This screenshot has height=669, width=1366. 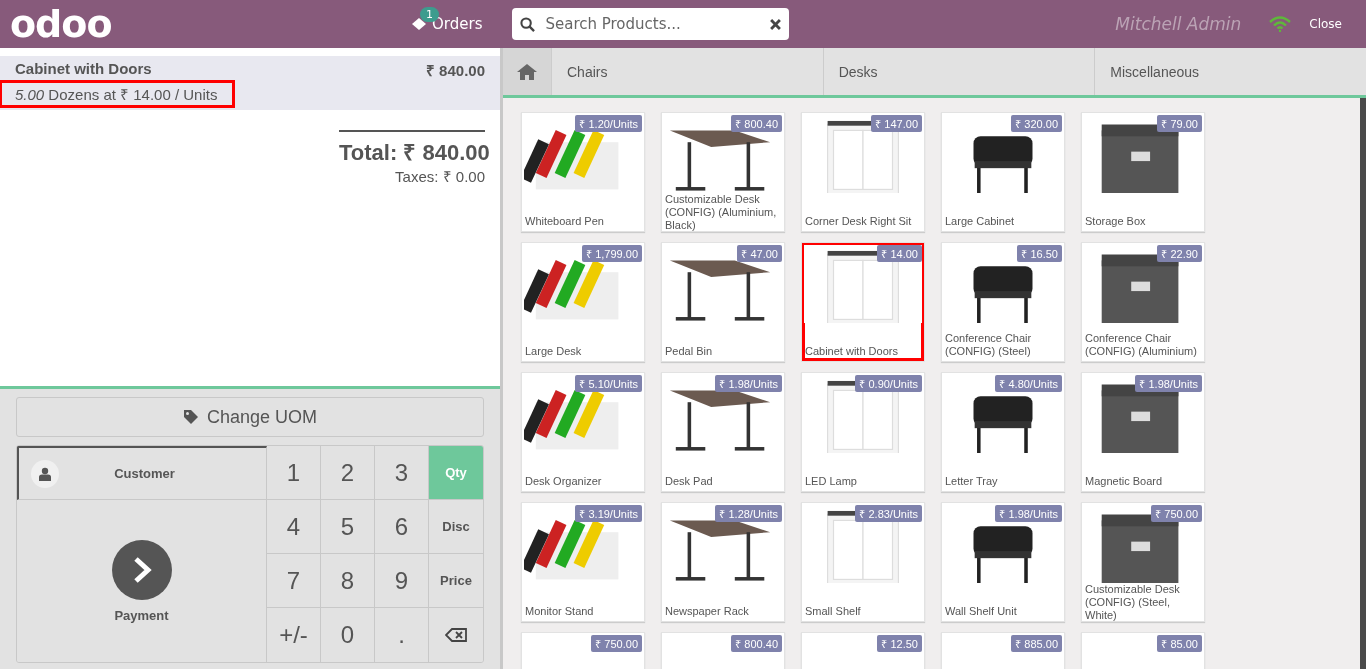 What do you see at coordinates (61, 24) in the screenshot?
I see `logo: odoo` at bounding box center [61, 24].